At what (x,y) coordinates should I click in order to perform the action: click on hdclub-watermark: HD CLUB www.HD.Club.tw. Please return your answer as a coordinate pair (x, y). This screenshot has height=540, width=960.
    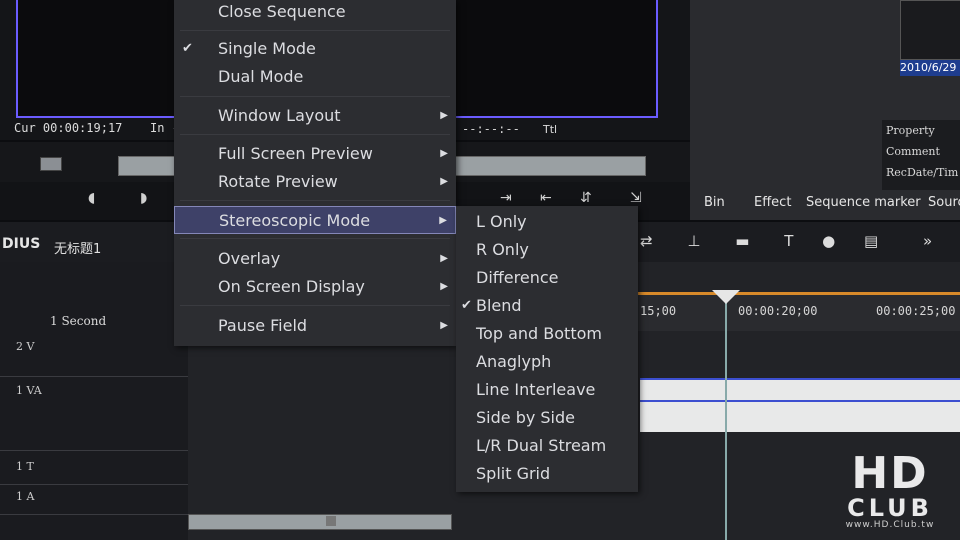
    Looking at the image, I should click on (890, 493).